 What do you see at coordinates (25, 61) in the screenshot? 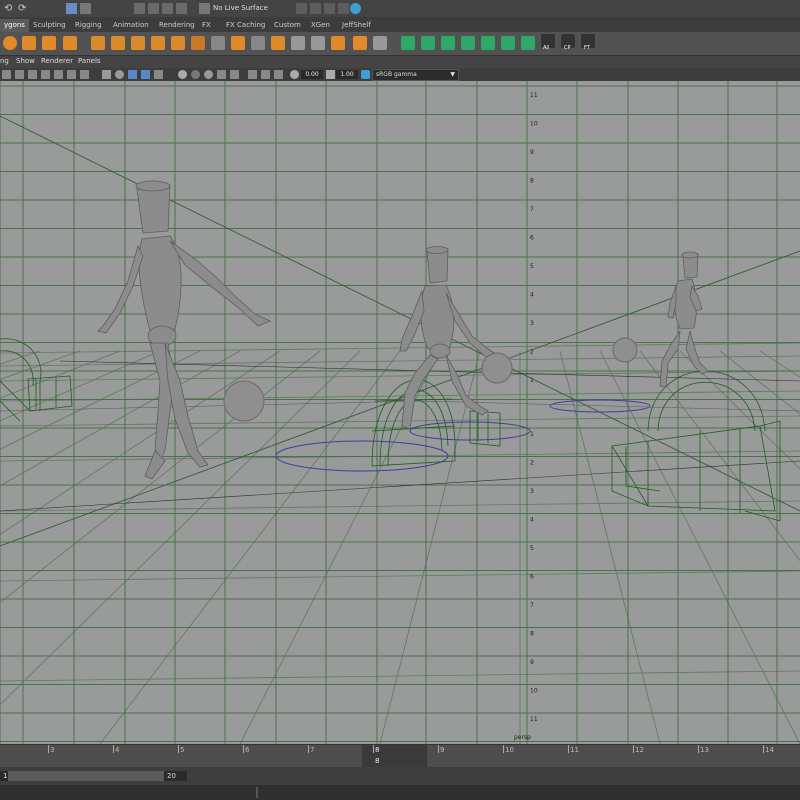
I see `panel-menu-show: Show` at bounding box center [25, 61].